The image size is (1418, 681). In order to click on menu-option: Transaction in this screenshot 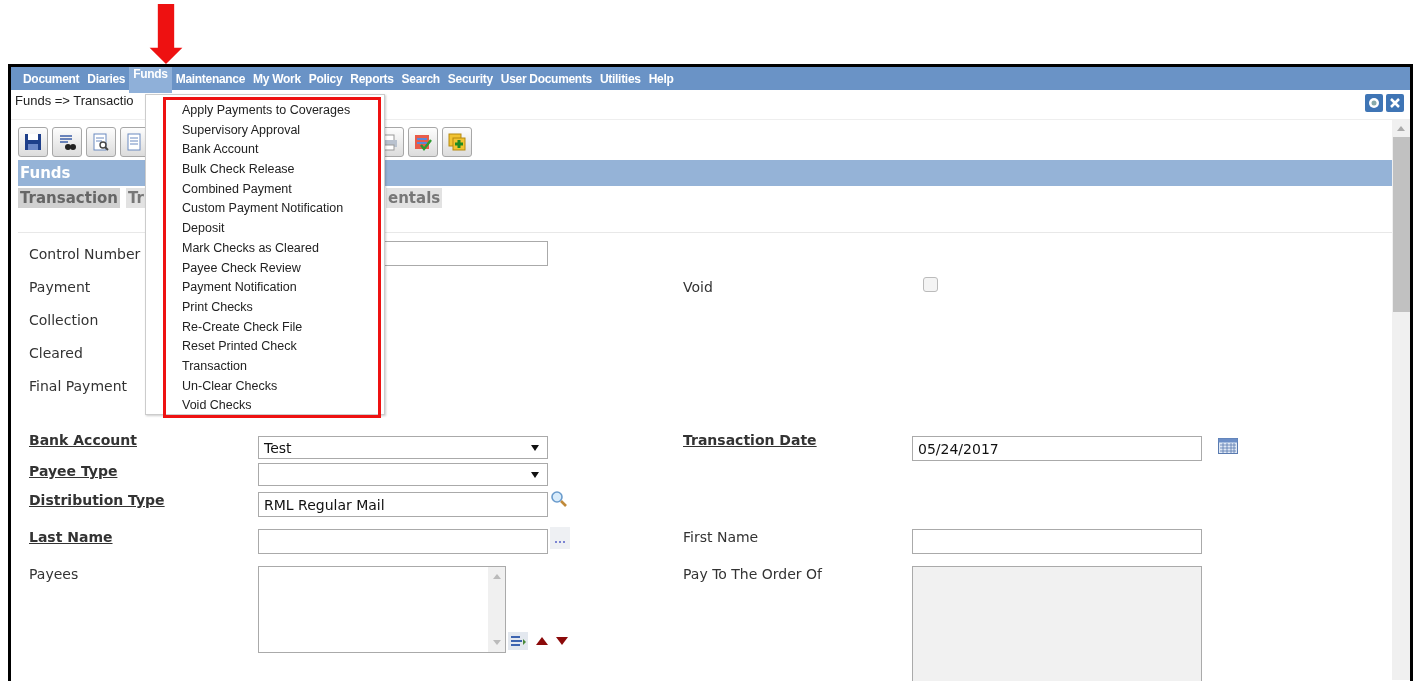, I will do `click(283, 366)`.